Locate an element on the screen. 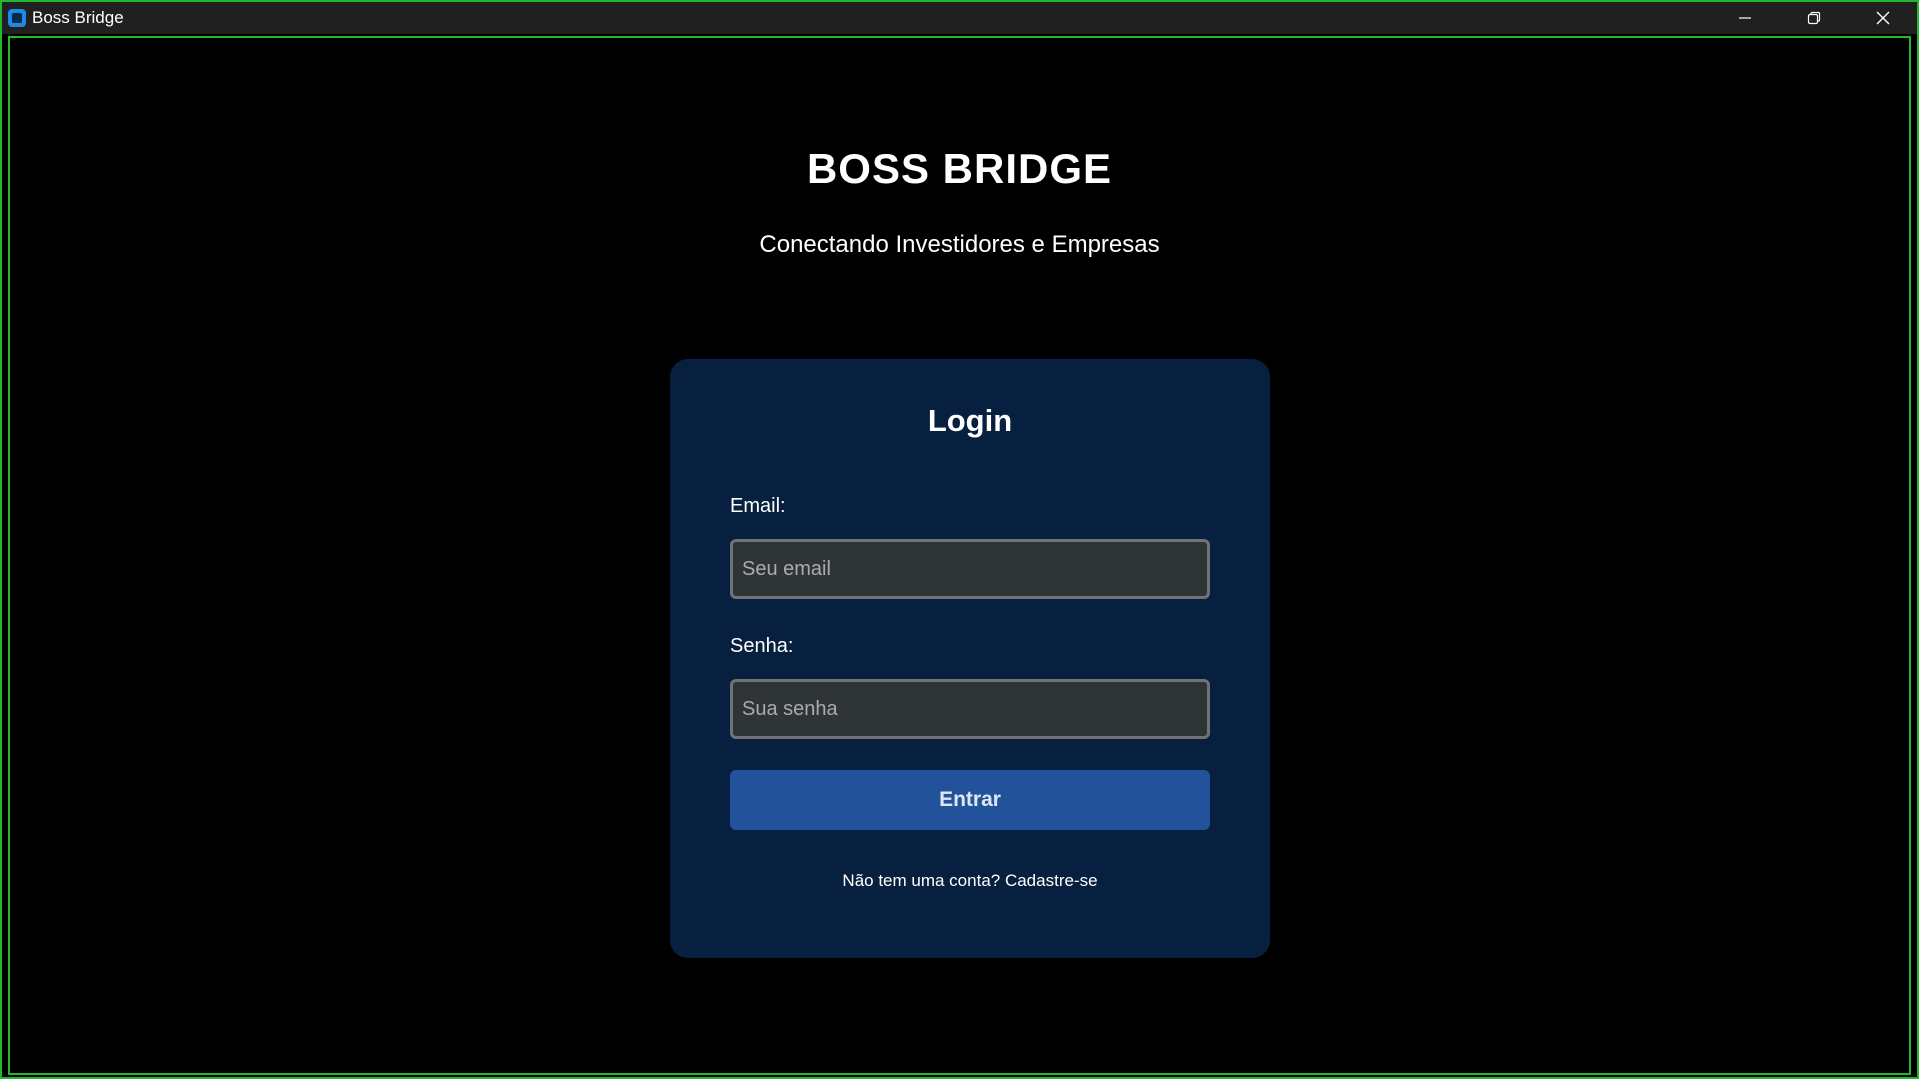 The width and height of the screenshot is (1919, 1079). minimize-icon is located at coordinates (1744, 18).